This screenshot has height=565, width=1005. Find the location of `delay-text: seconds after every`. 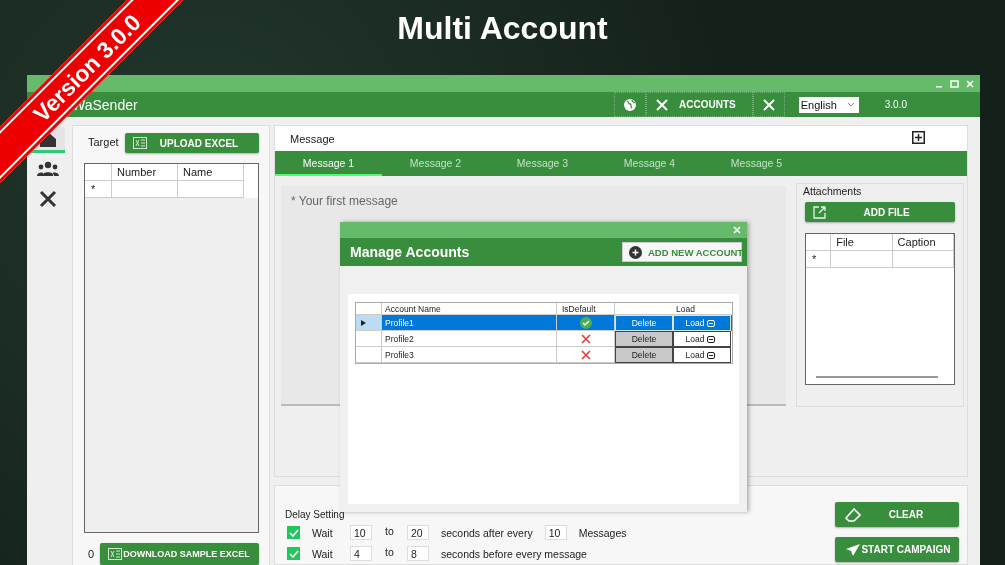

delay-text: seconds after every is located at coordinates (487, 532).